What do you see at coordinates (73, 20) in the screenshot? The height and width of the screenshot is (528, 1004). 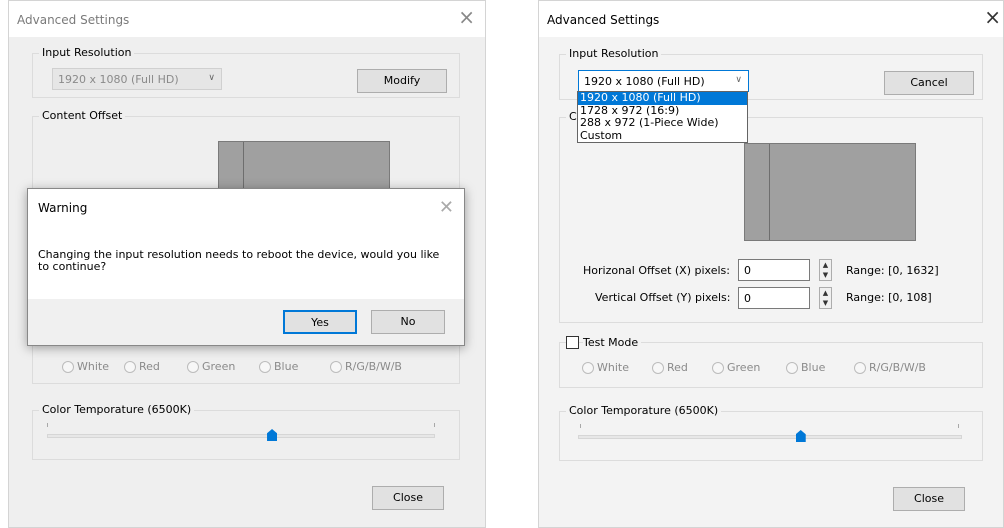 I see `left-window-title: Advanced Settings` at bounding box center [73, 20].